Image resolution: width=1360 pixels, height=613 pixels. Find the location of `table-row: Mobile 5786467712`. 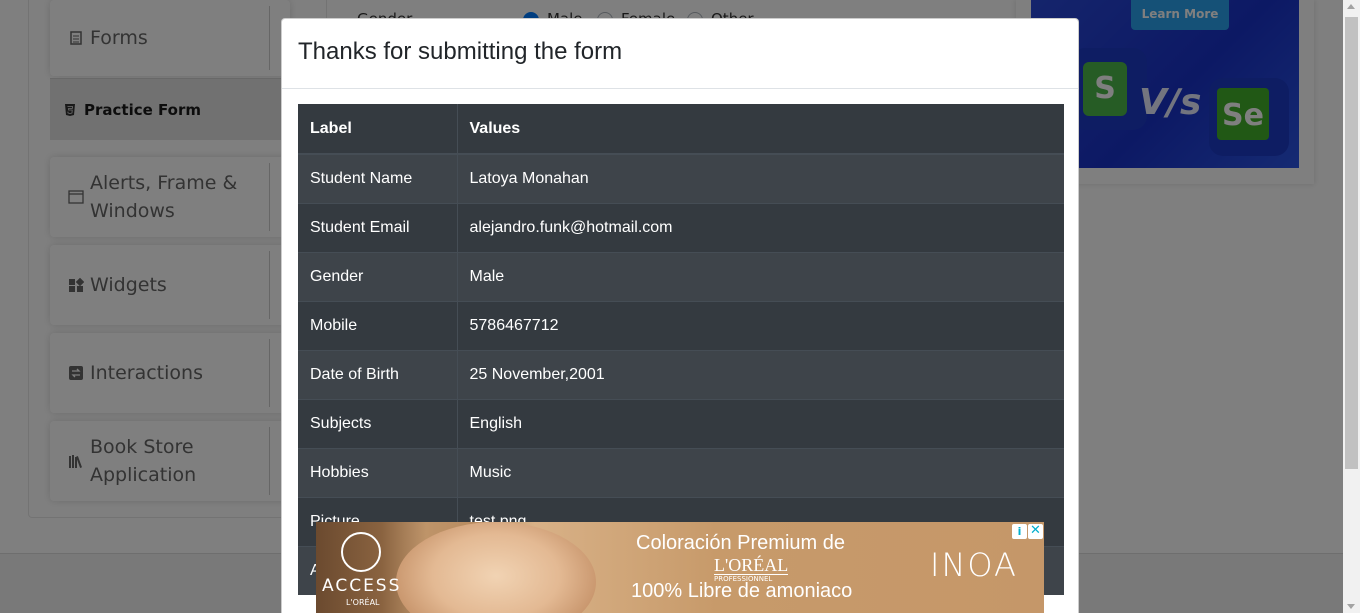

table-row: Mobile 5786467712 is located at coordinates (681, 325).